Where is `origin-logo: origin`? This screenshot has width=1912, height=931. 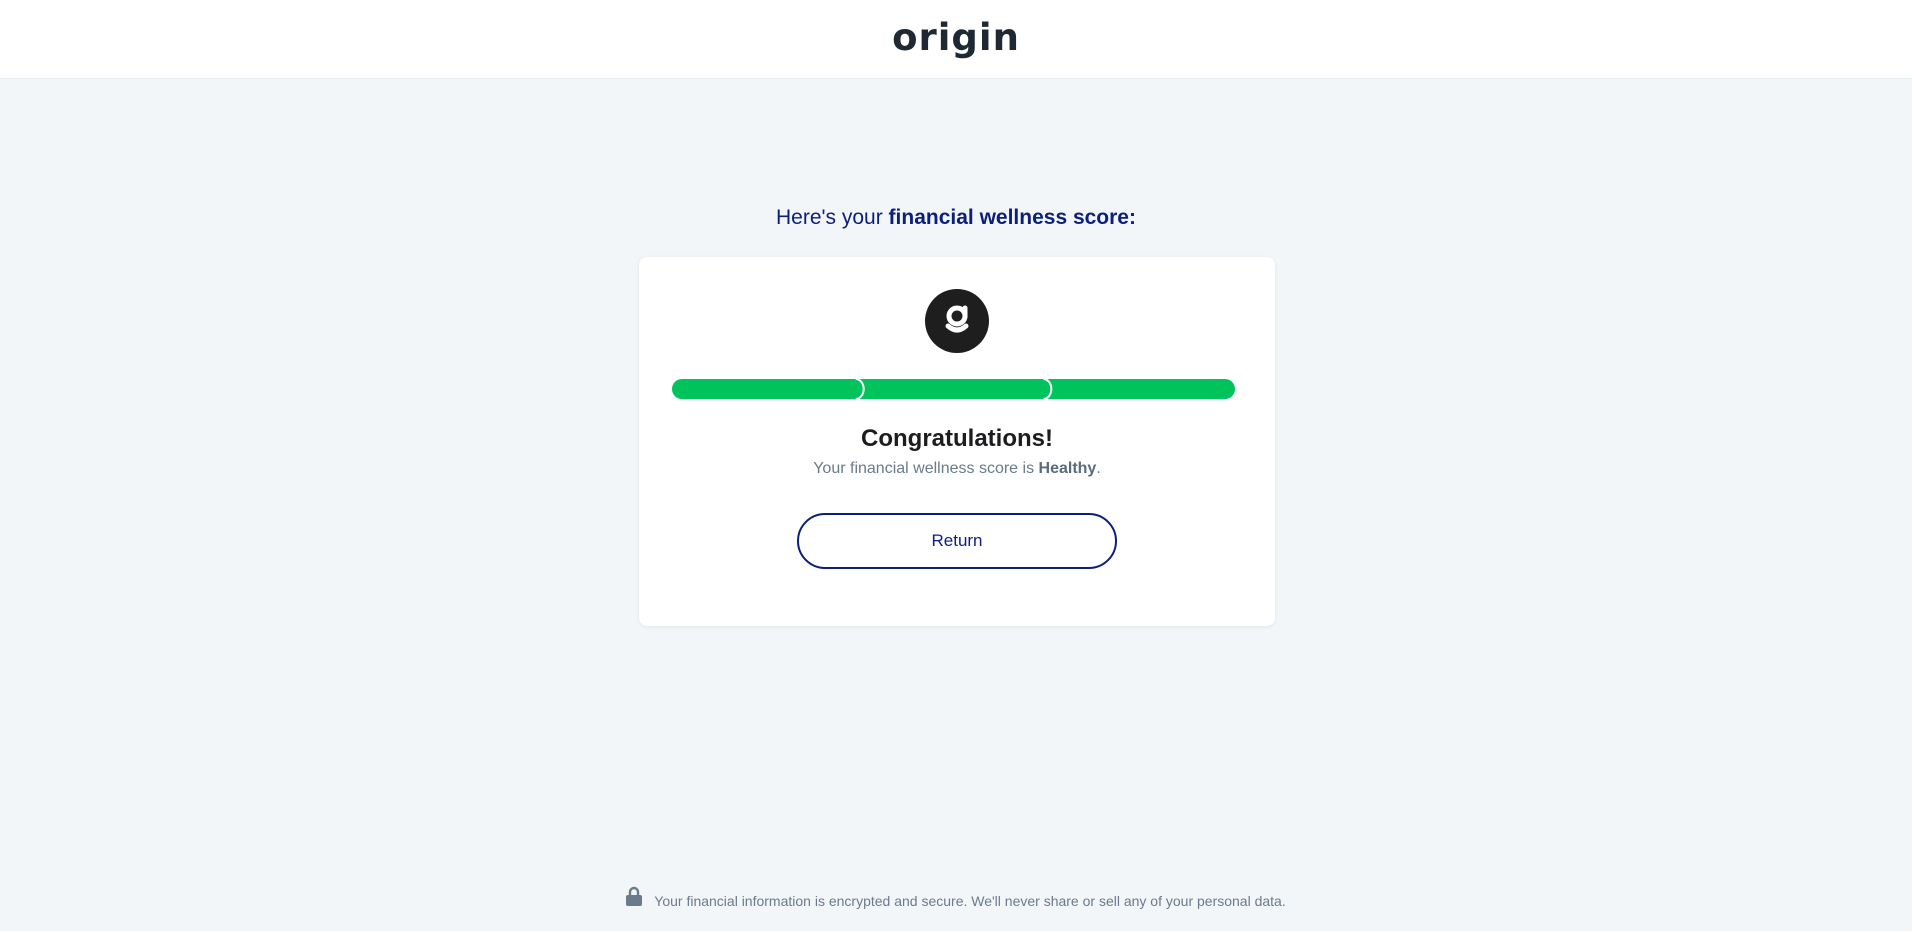 origin-logo: origin is located at coordinates (956, 38).